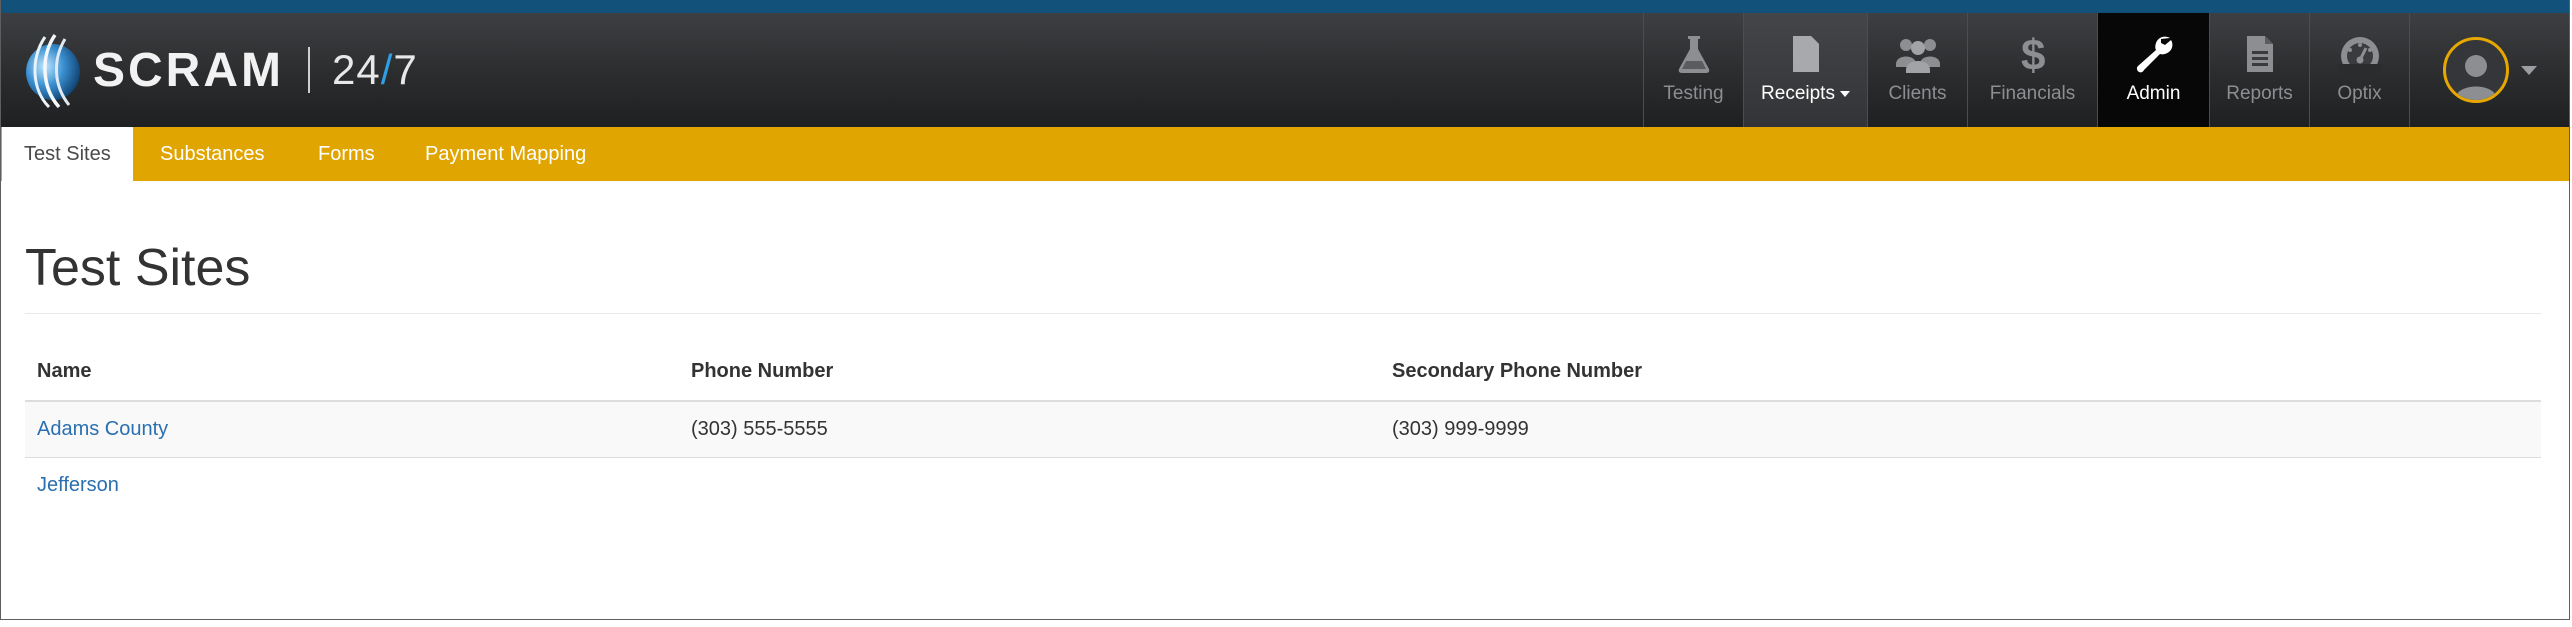 The width and height of the screenshot is (2572, 627). Describe the element at coordinates (1844, 93) in the screenshot. I see `caret-down-icon` at that location.